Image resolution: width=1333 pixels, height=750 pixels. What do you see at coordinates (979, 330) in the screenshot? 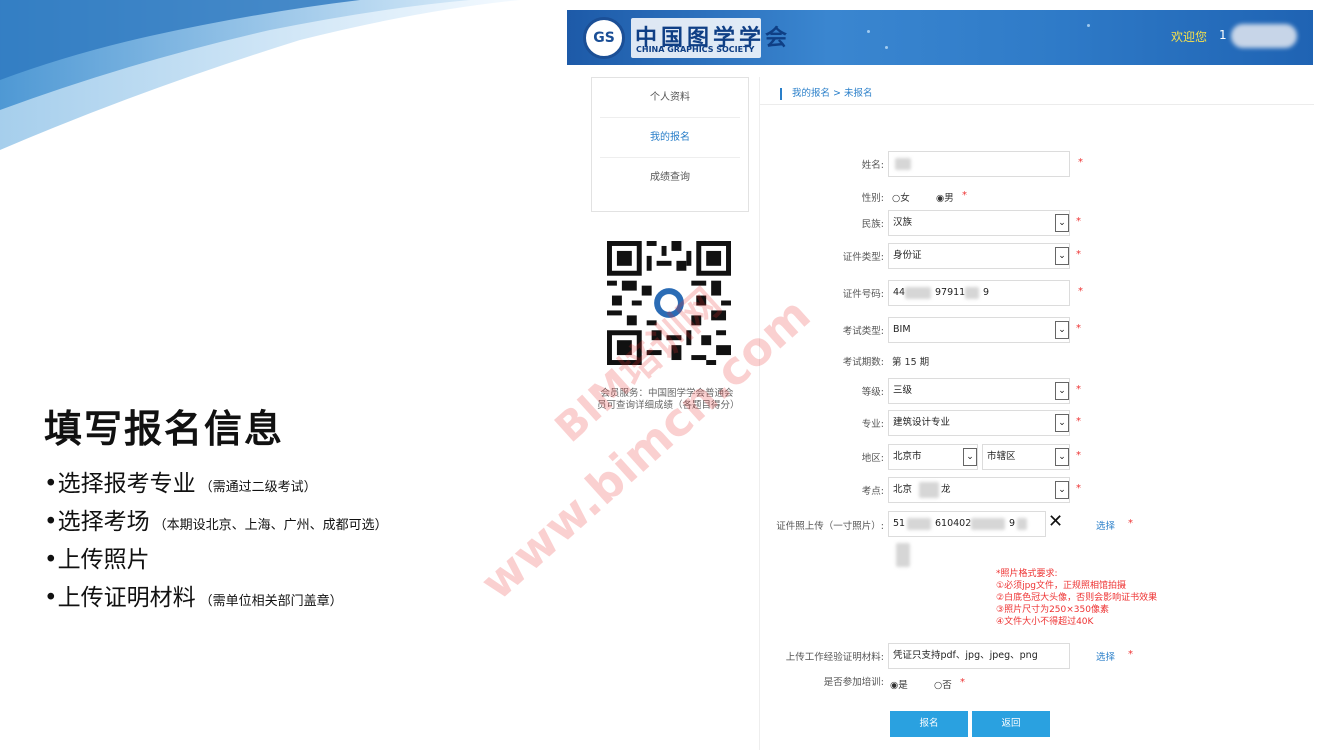
I see `examtype-select: BIM ⌄` at bounding box center [979, 330].